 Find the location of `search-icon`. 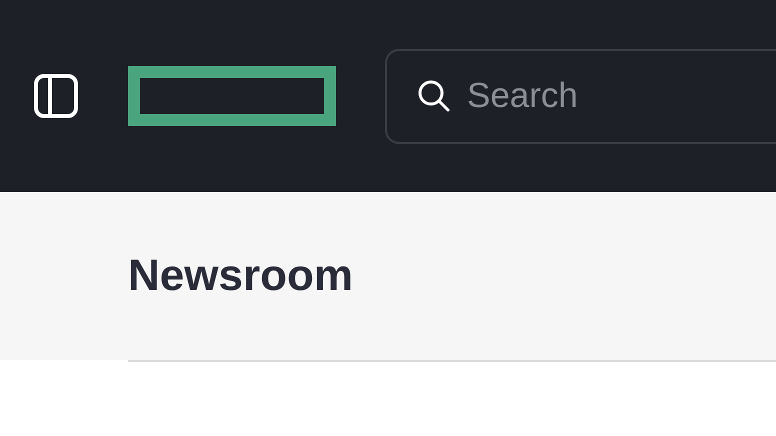

search-icon is located at coordinates (434, 95).